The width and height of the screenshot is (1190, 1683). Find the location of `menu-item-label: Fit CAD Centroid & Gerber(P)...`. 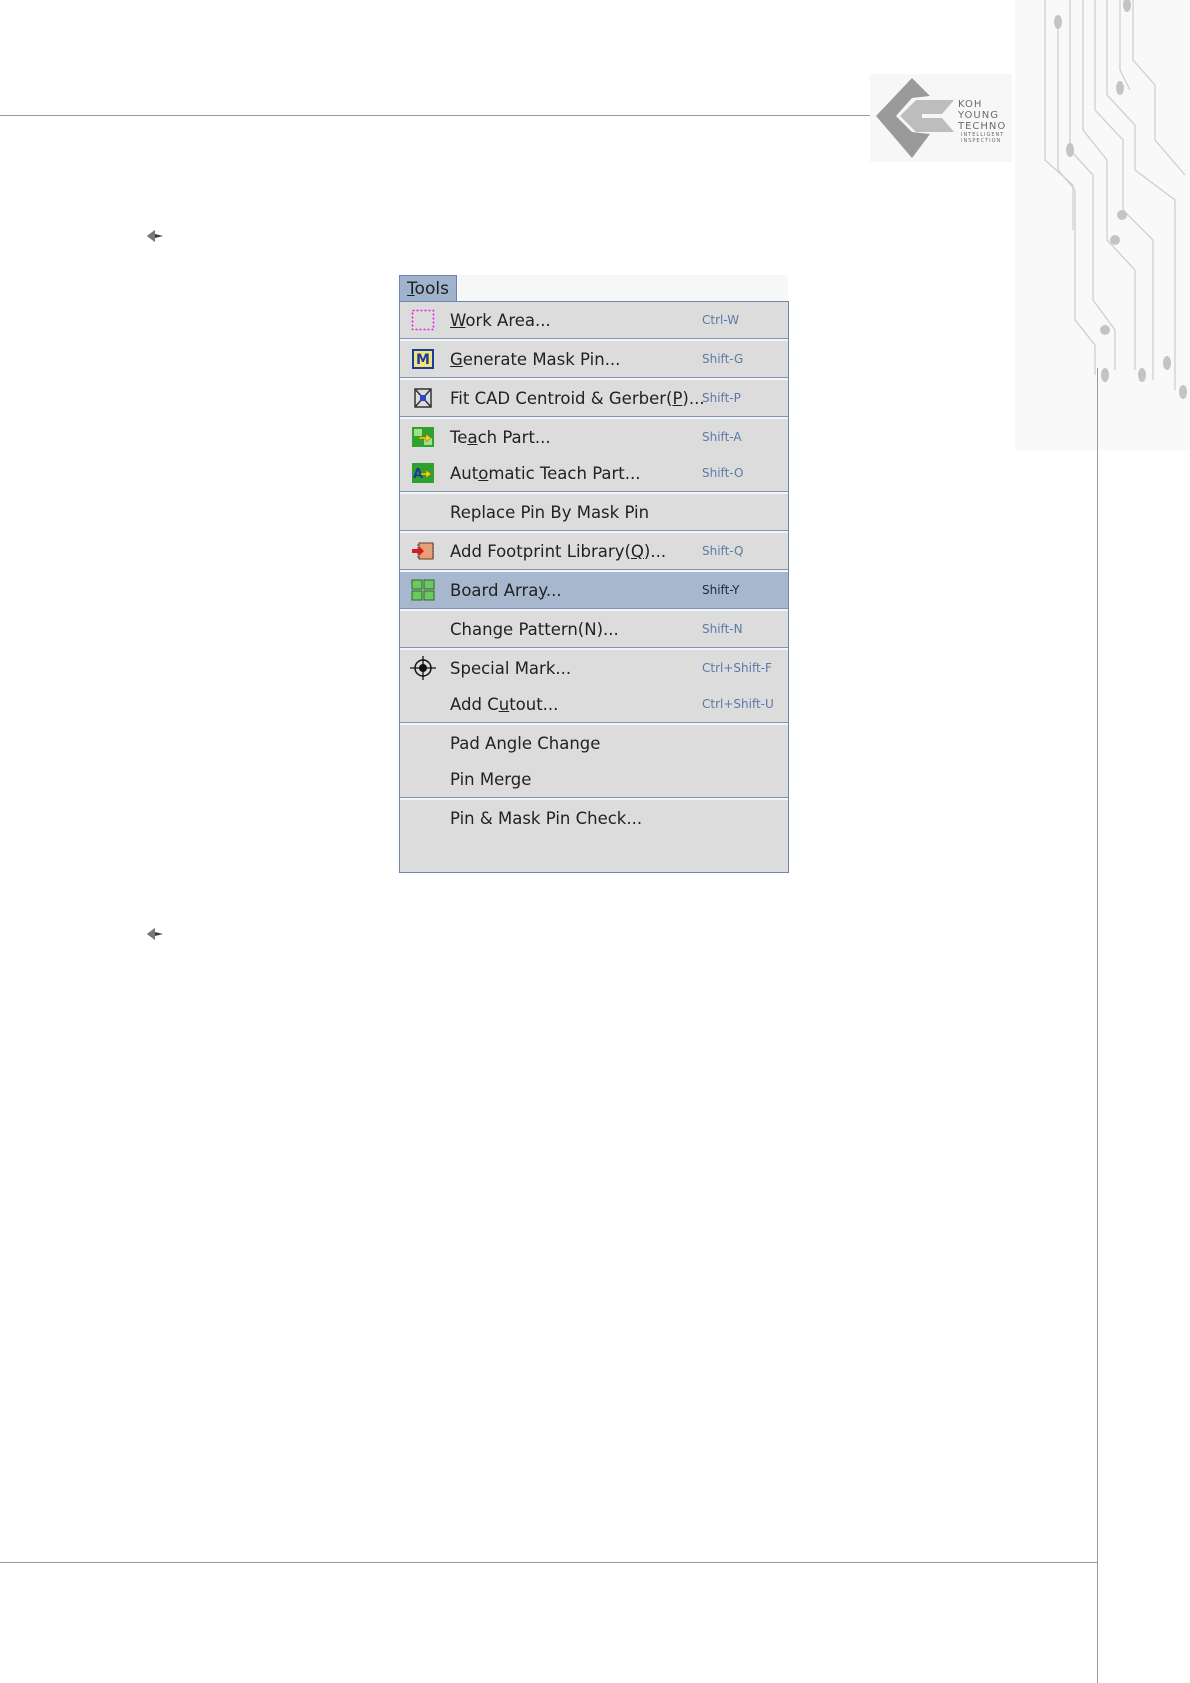

menu-item-label: Fit CAD Centroid & Gerber(P)... is located at coordinates (577, 398).